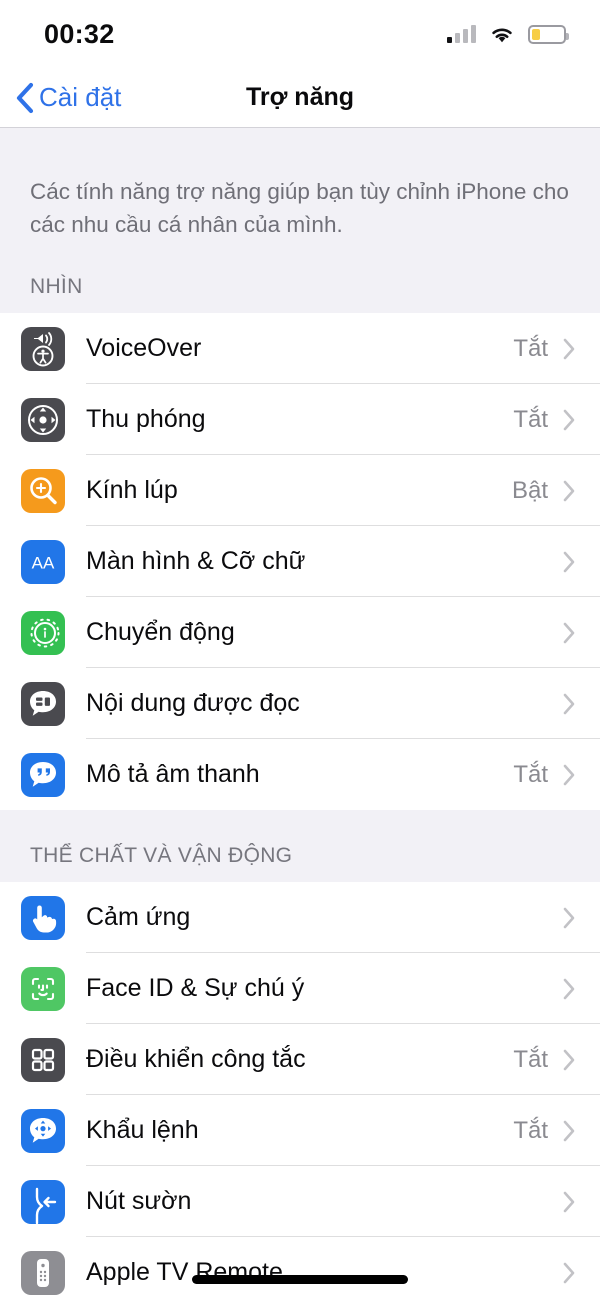 The height and width of the screenshot is (1299, 600). Describe the element at coordinates (195, 988) in the screenshot. I see `row-label: Face ID & Sự chú ý` at that location.